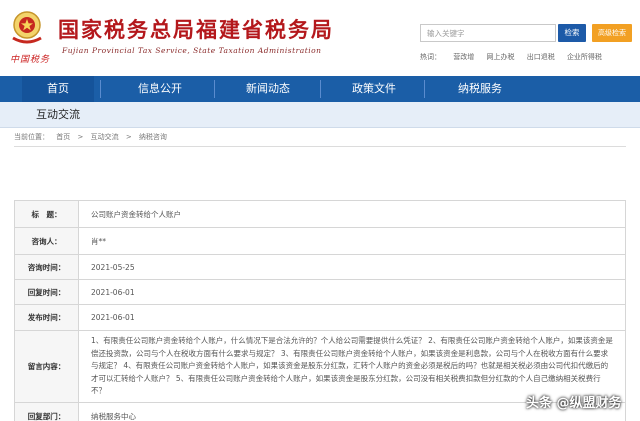  What do you see at coordinates (160, 89) in the screenshot?
I see `nav-item-info-public: 信息公开` at bounding box center [160, 89].